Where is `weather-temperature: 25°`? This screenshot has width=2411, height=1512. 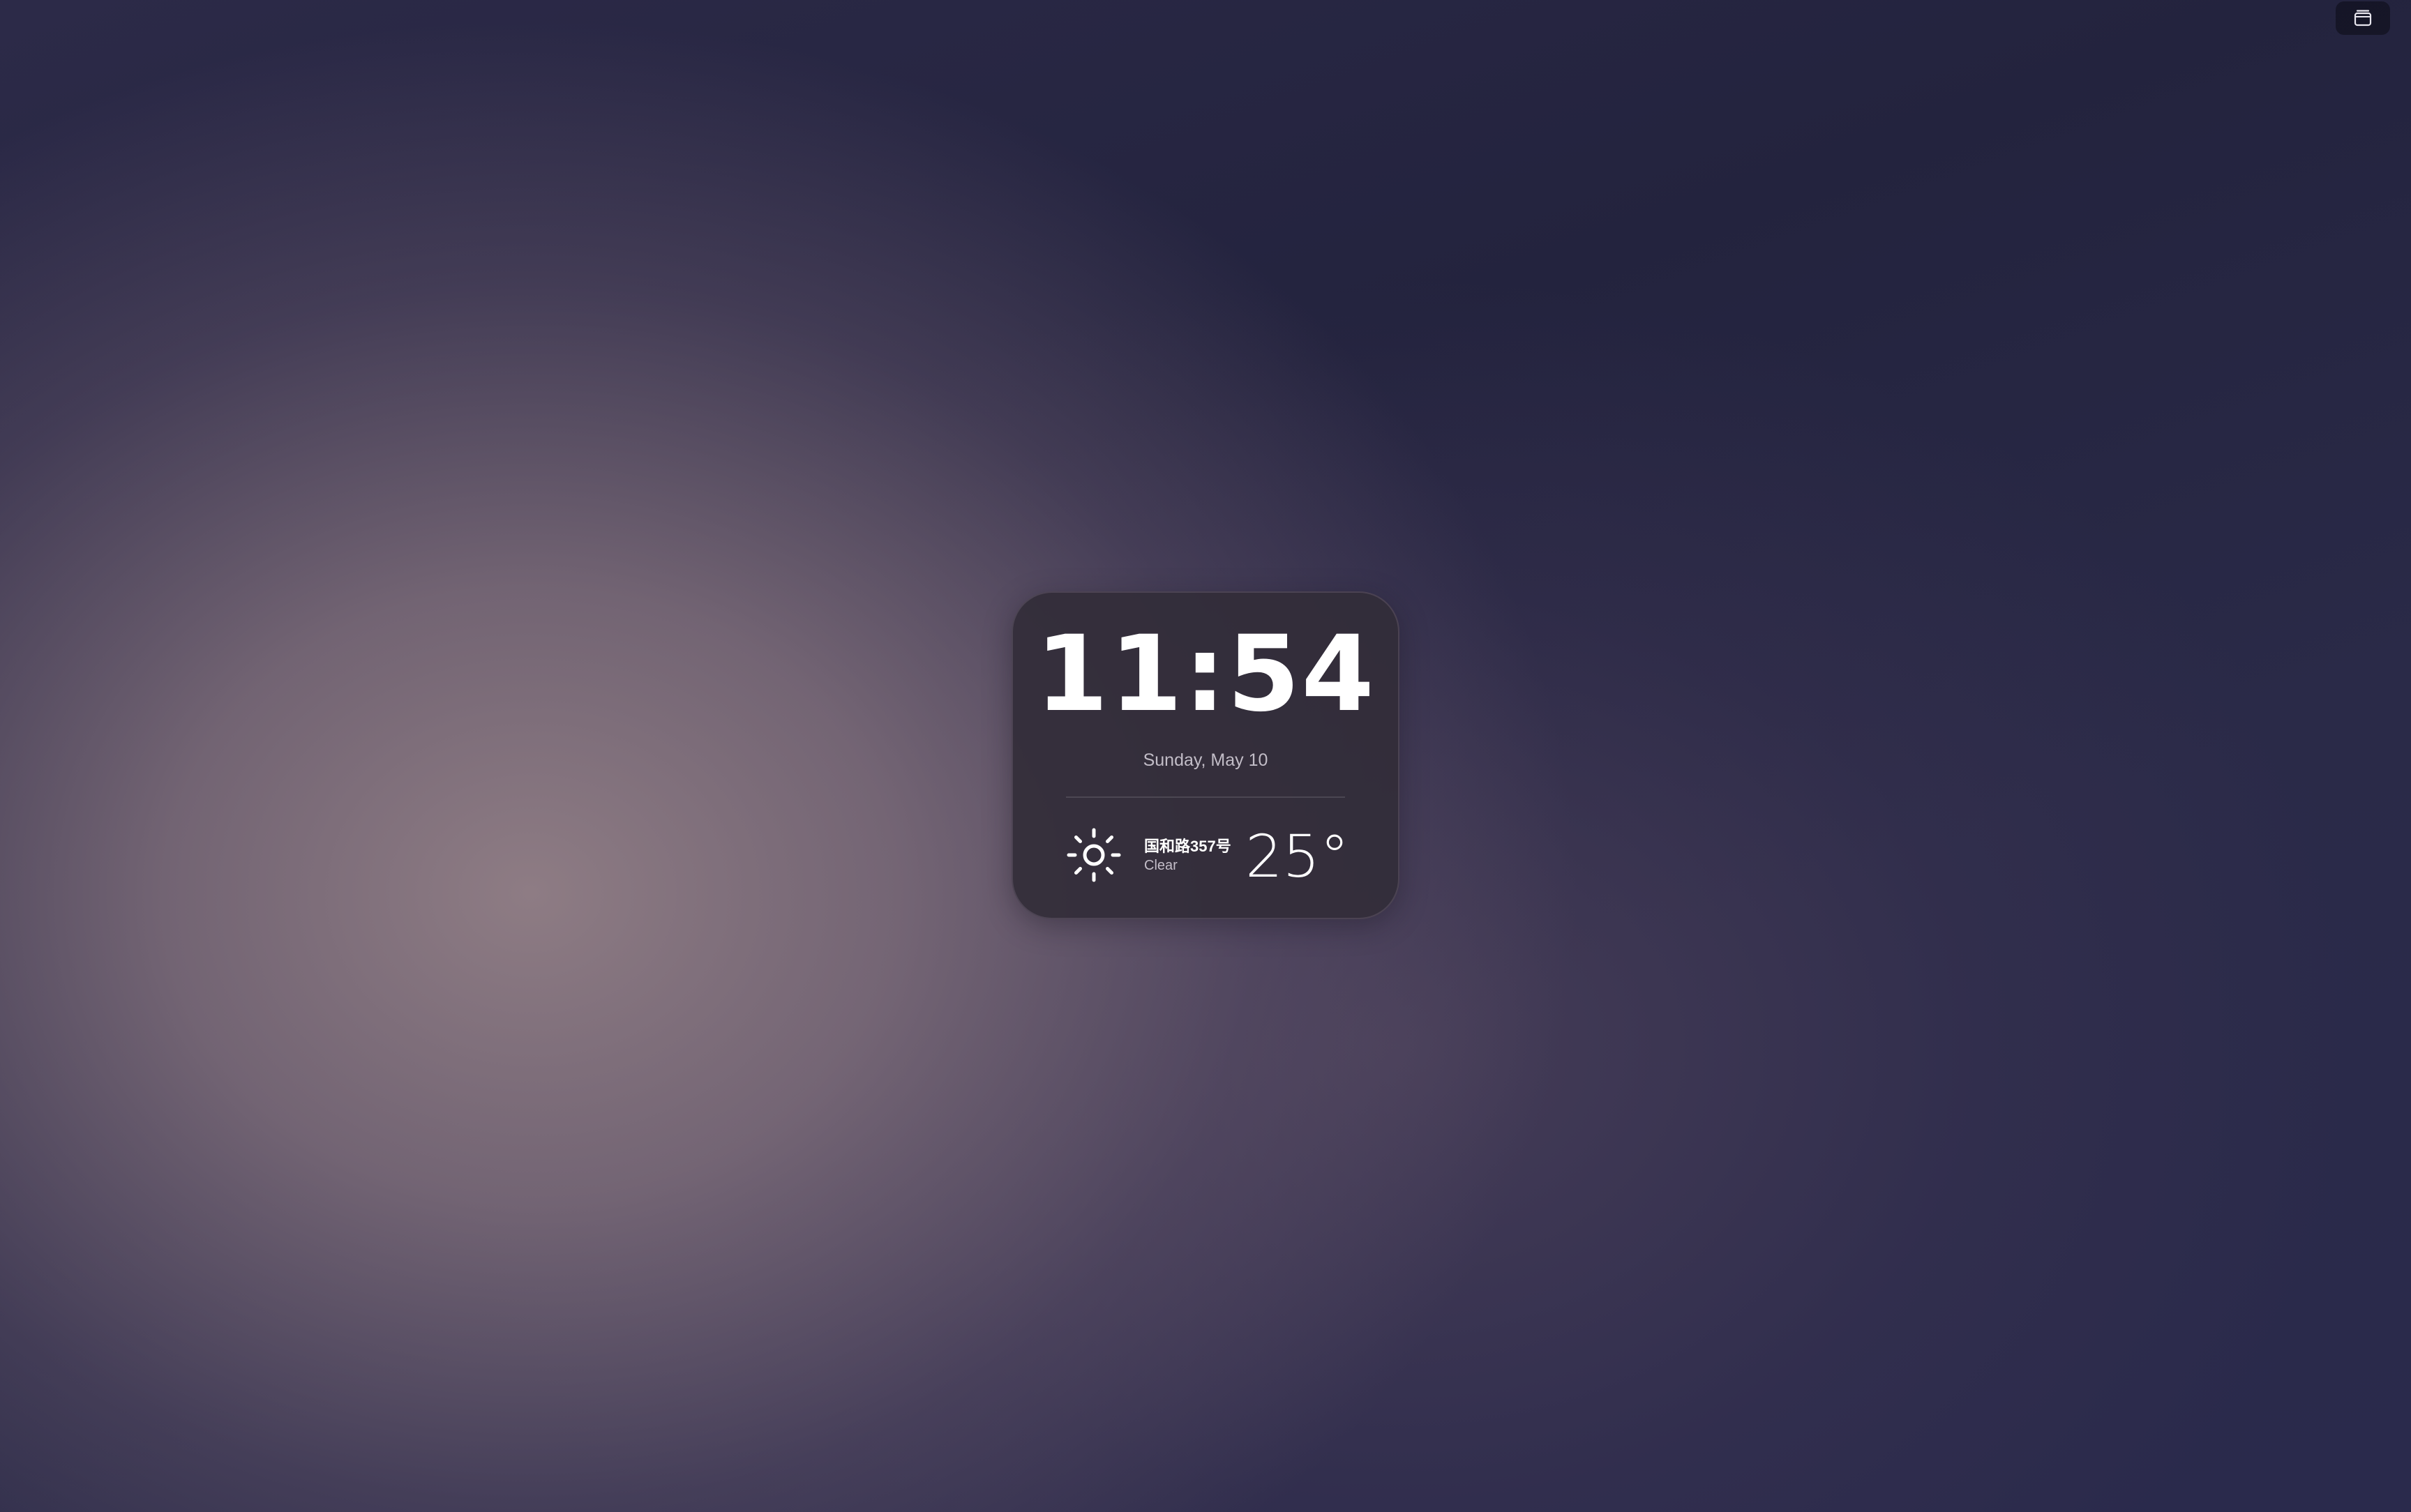
weather-temperature: 25° is located at coordinates (1297, 856).